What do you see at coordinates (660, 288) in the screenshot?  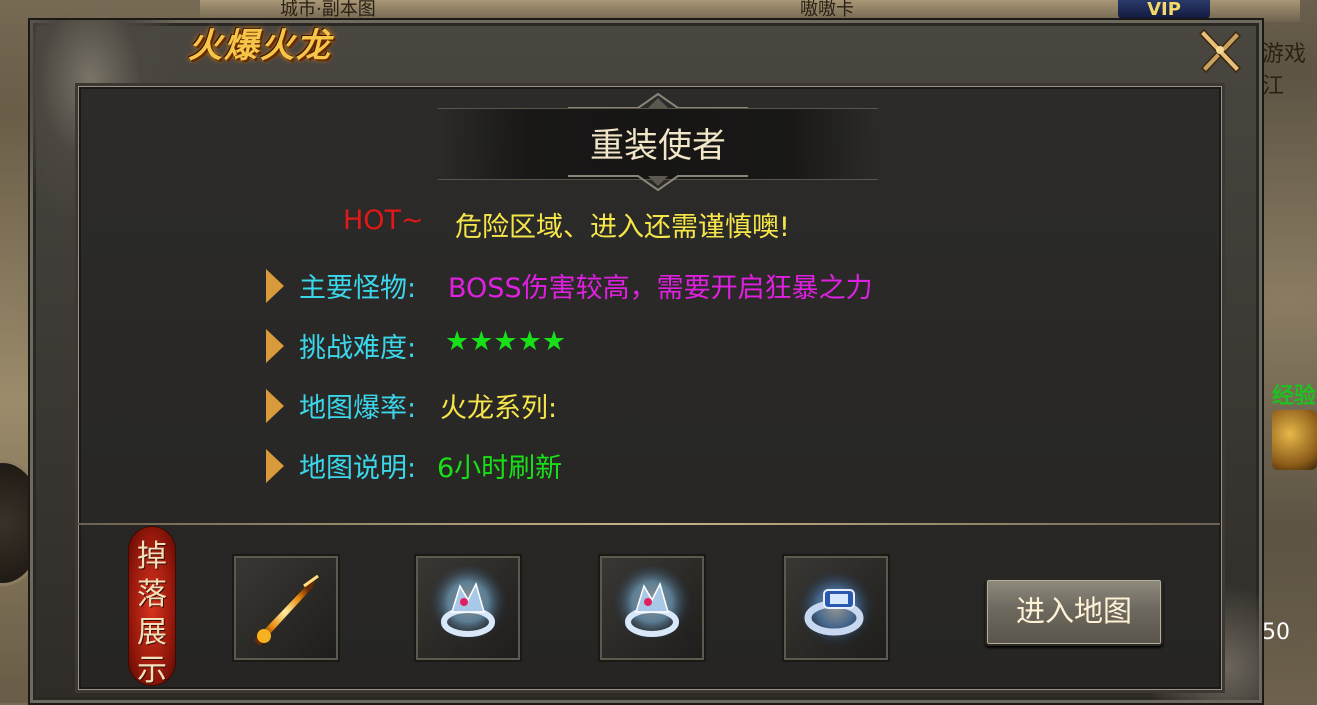 I see `row-value-monster: BOSS伤害较高，需要开启狂暴之力` at bounding box center [660, 288].